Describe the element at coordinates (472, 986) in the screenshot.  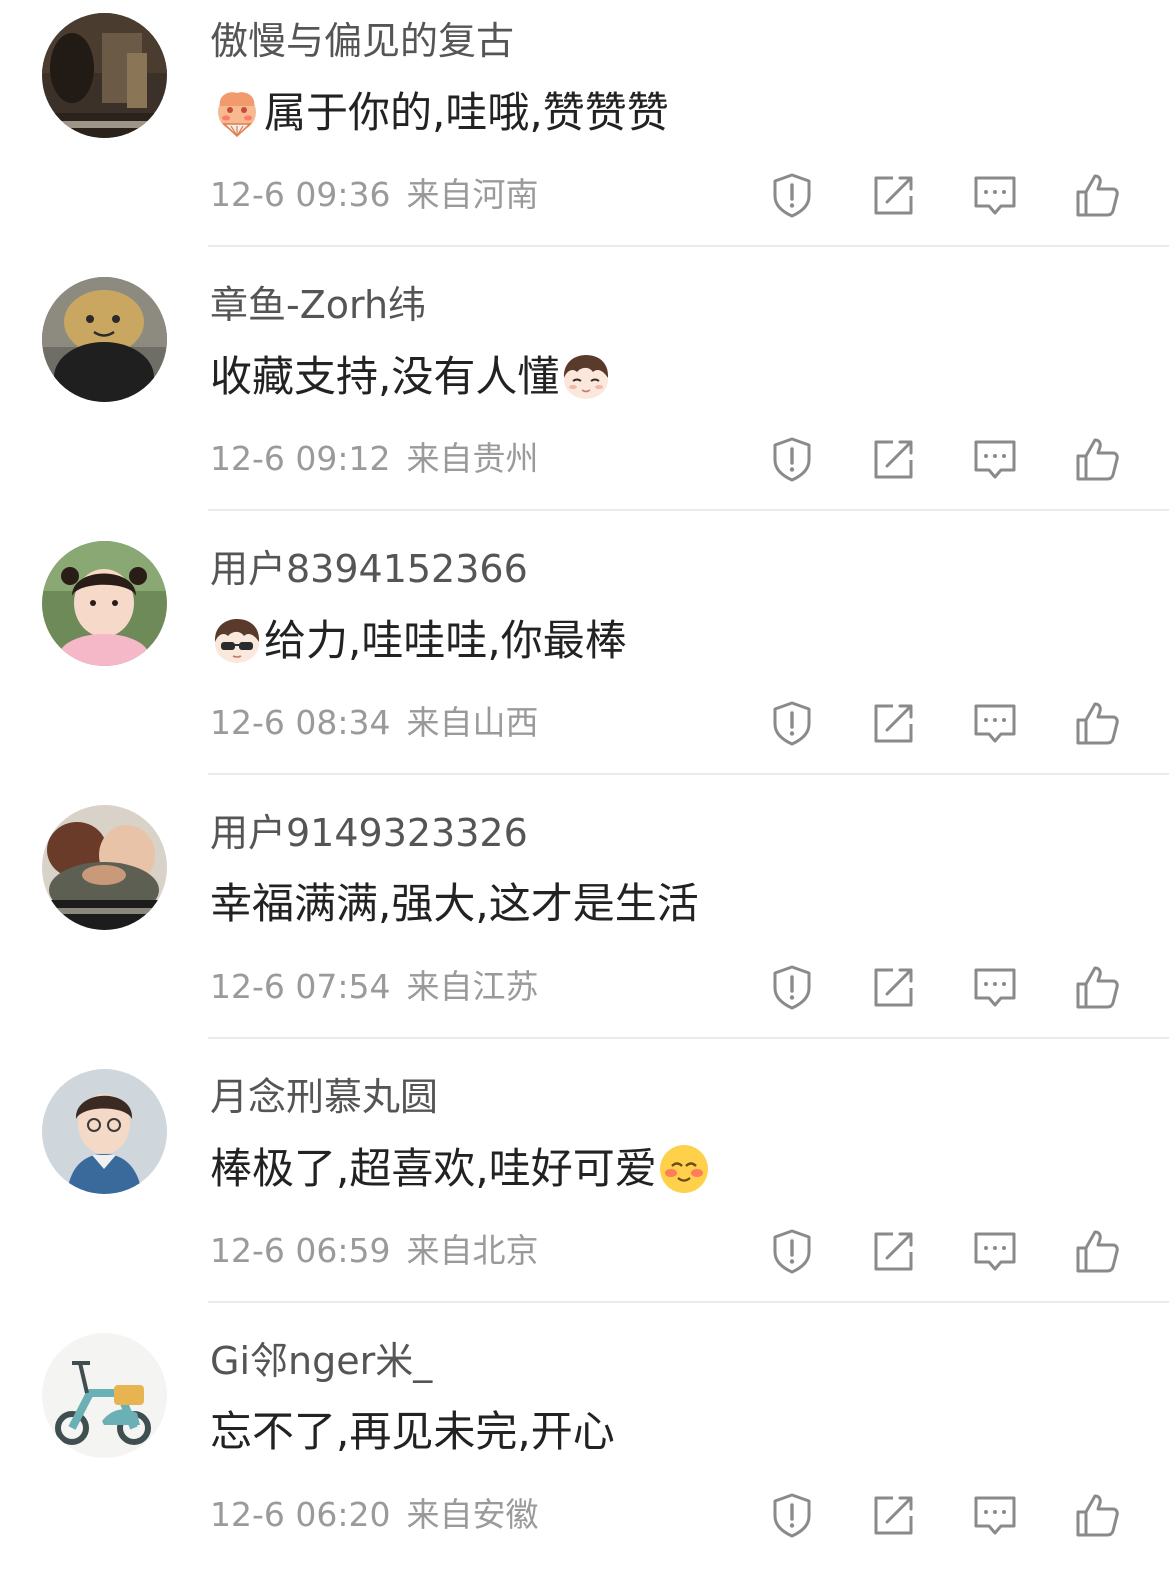
I see `location: 来自江苏` at that location.